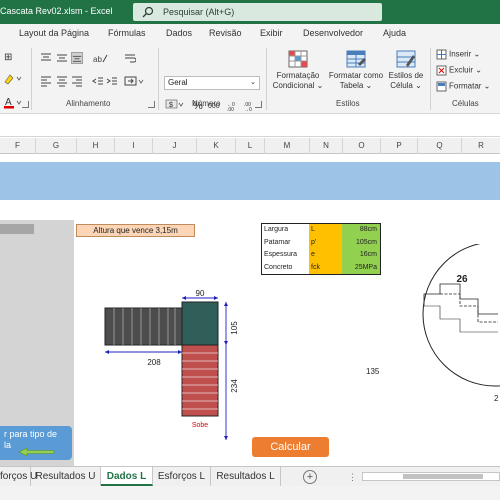 This screenshot has height=500, width=500. I want to click on sheet-tab: forços U, so click(18, 476).